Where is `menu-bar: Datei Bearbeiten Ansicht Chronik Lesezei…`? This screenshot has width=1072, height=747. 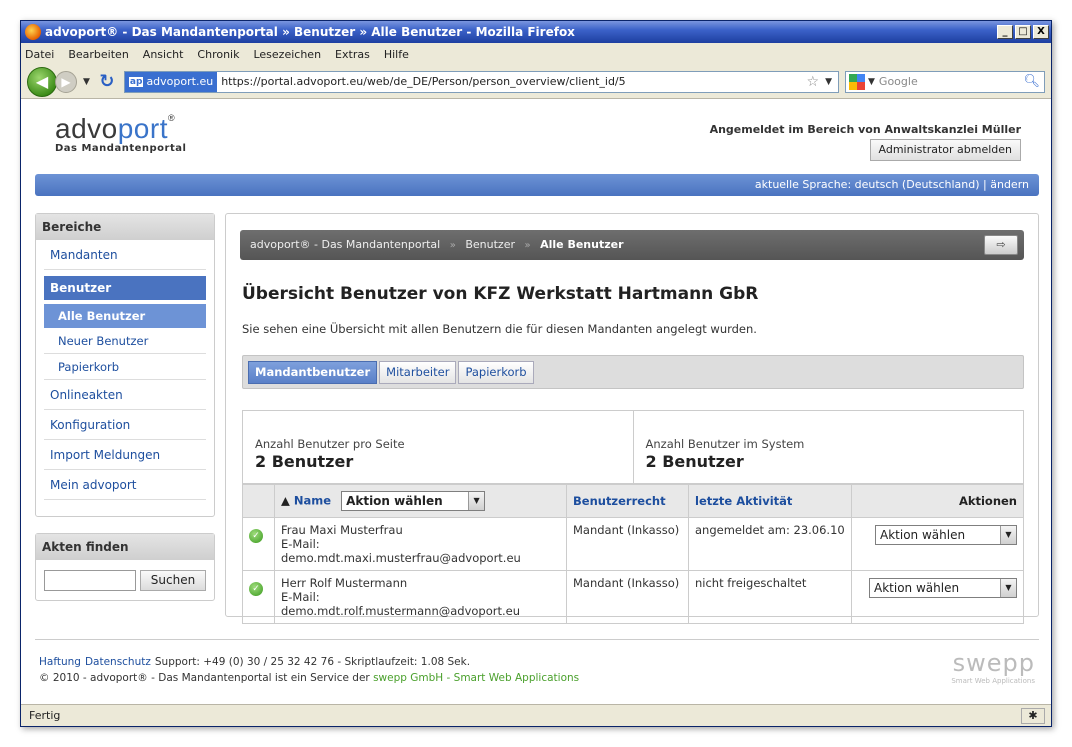
menu-bar: Datei Bearbeiten Ansicht Chronik Lesezei… is located at coordinates (536, 54).